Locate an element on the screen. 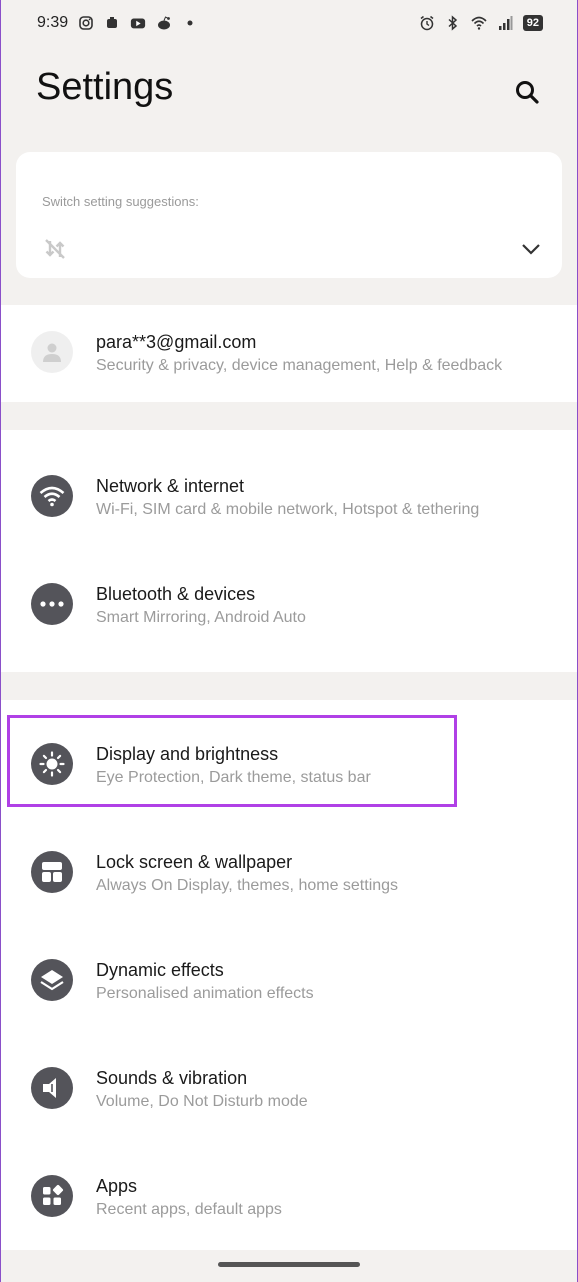 Image resolution: width=578 pixels, height=1282 pixels. signal-icon is located at coordinates (505, 23).